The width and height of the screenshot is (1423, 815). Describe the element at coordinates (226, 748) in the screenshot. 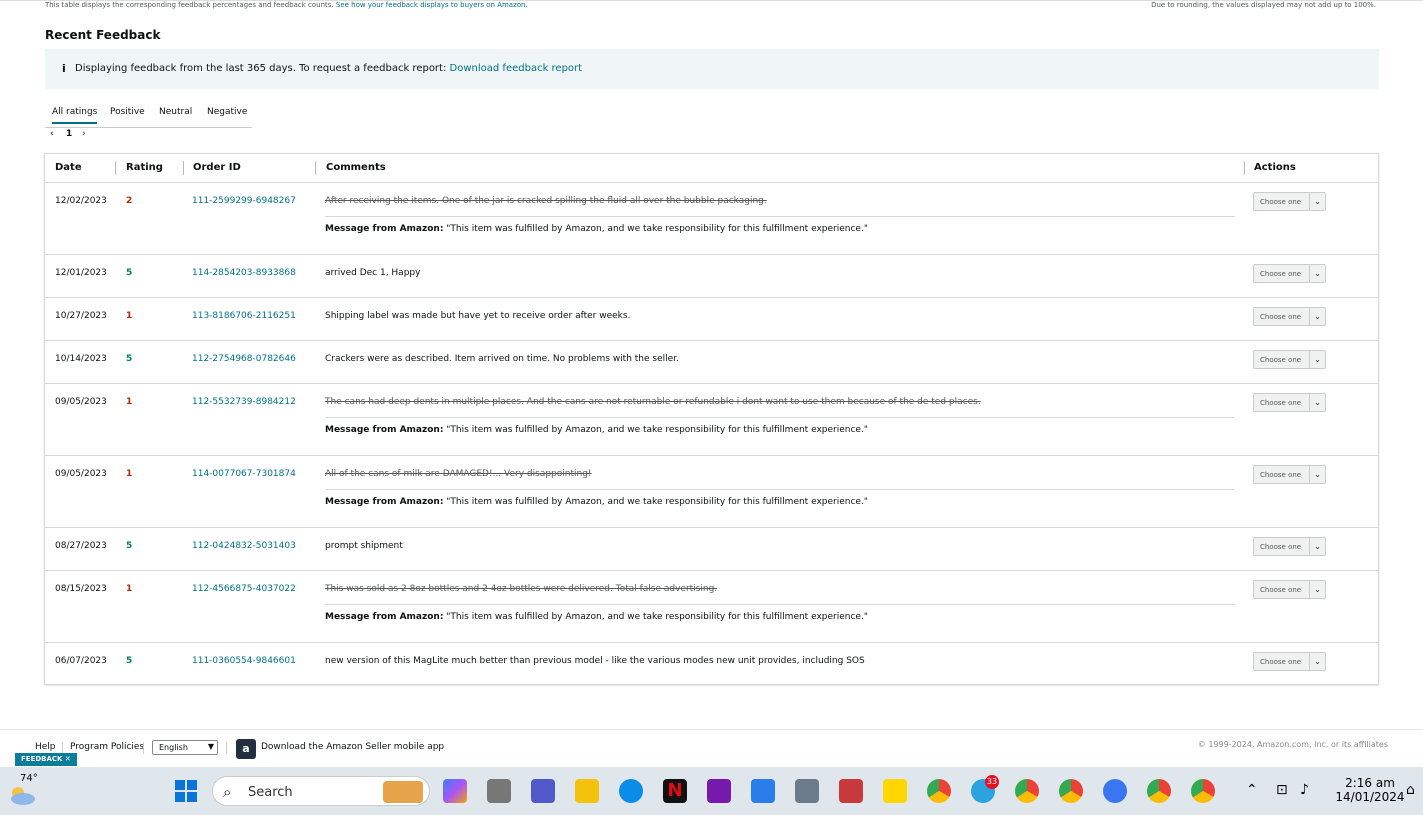

I see `footer-divider` at that location.